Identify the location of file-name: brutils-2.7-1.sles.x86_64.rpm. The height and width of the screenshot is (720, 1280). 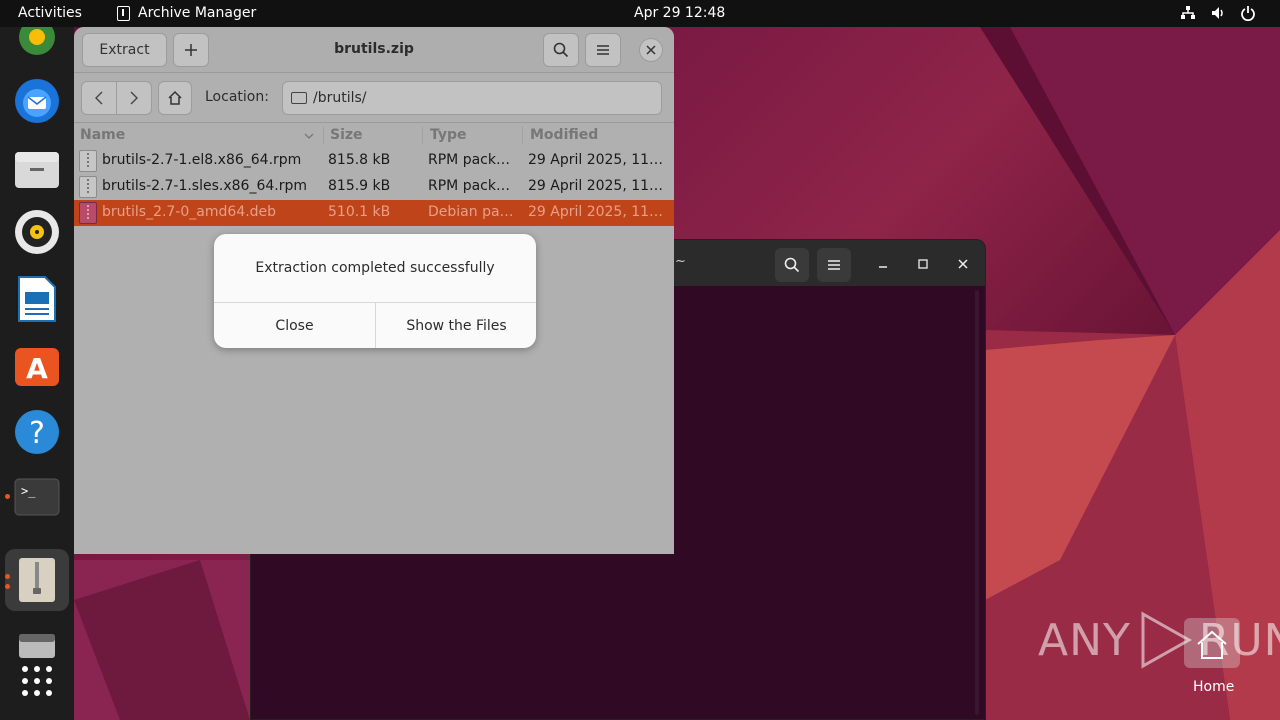
(204, 186).